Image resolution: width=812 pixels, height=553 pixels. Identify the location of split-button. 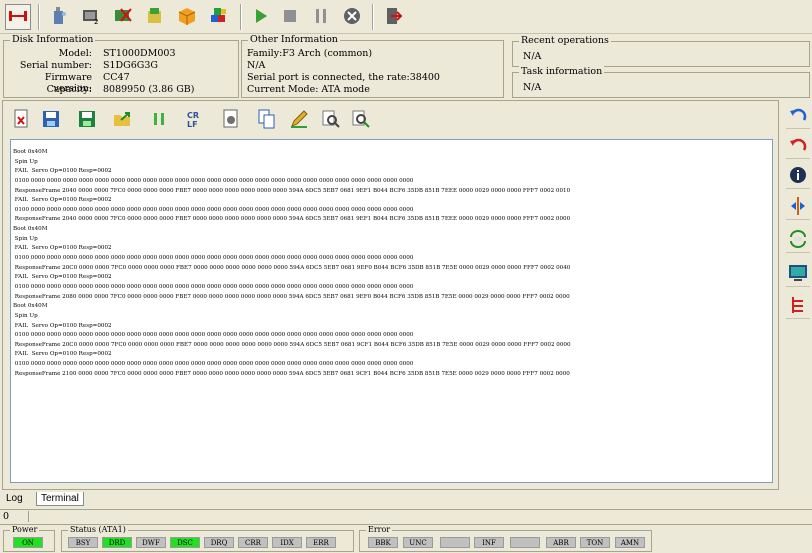
(798, 207).